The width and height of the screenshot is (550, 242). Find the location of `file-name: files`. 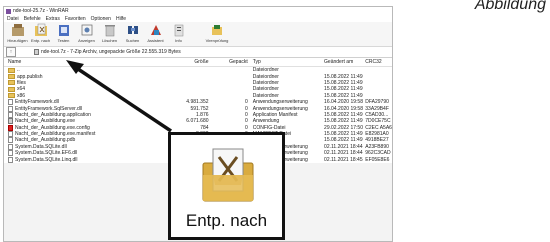

file-name: files is located at coordinates (21, 82).